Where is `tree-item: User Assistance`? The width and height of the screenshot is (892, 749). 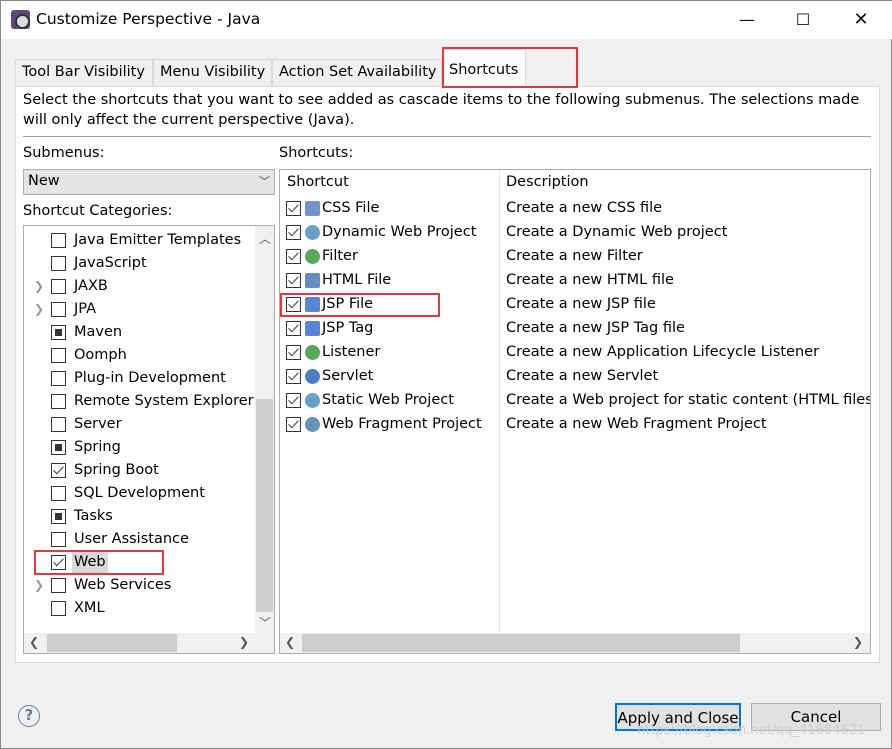
tree-item: User Assistance is located at coordinates (139, 539).